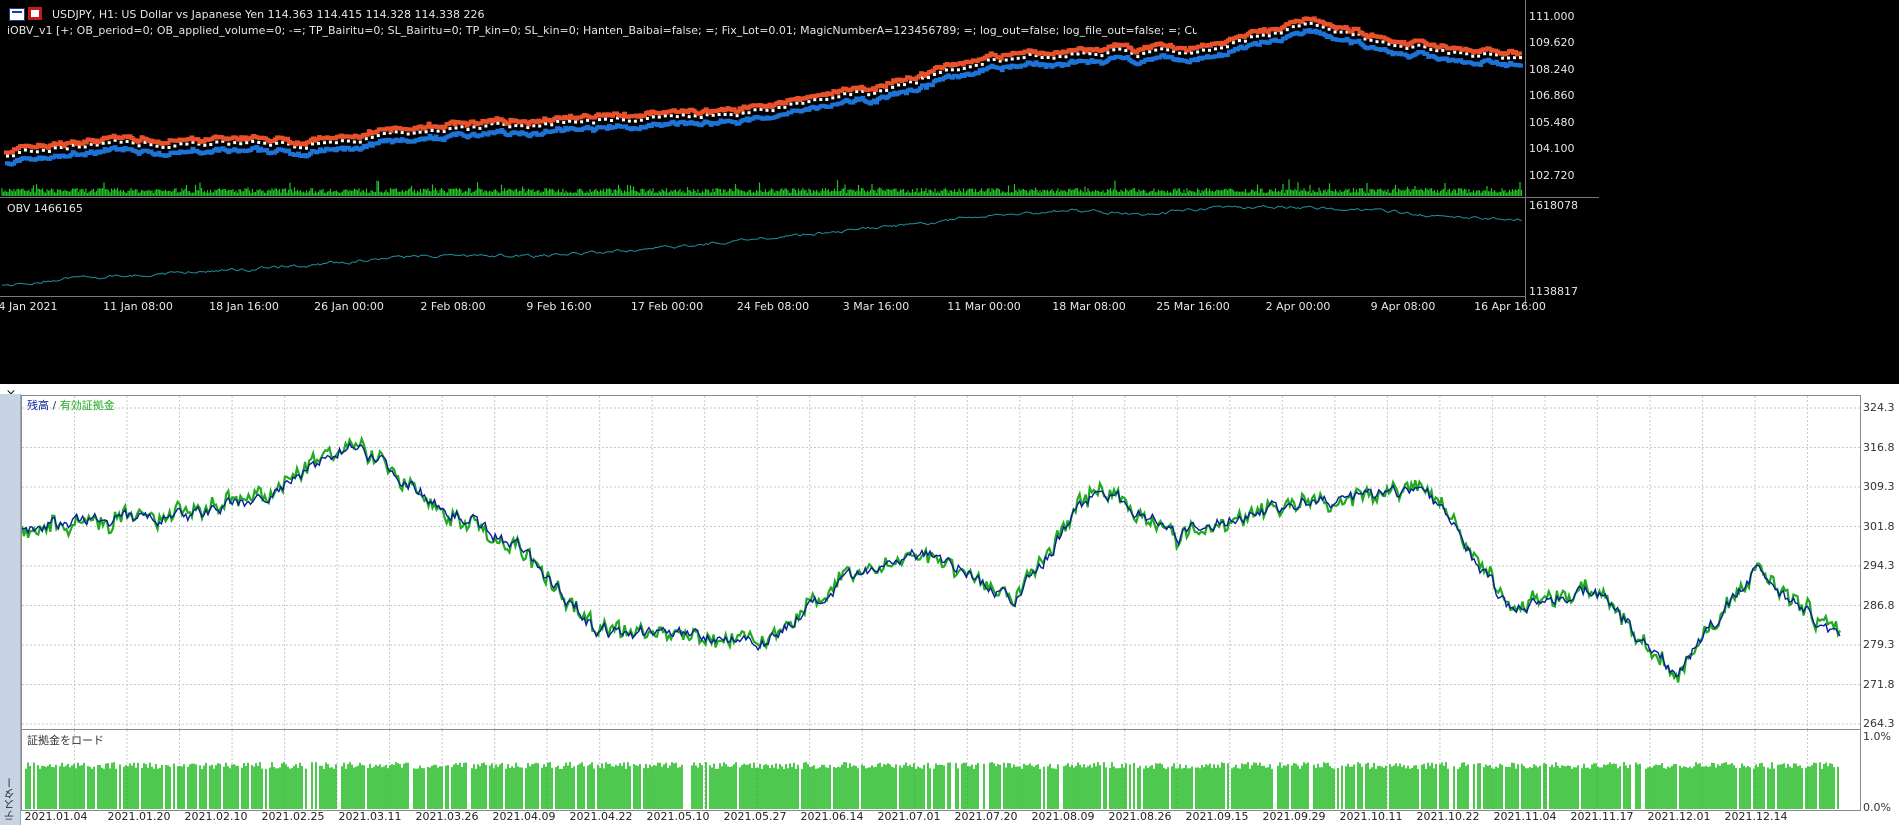  I want to click on tester-side-tab: テスター, so click(10, 609).